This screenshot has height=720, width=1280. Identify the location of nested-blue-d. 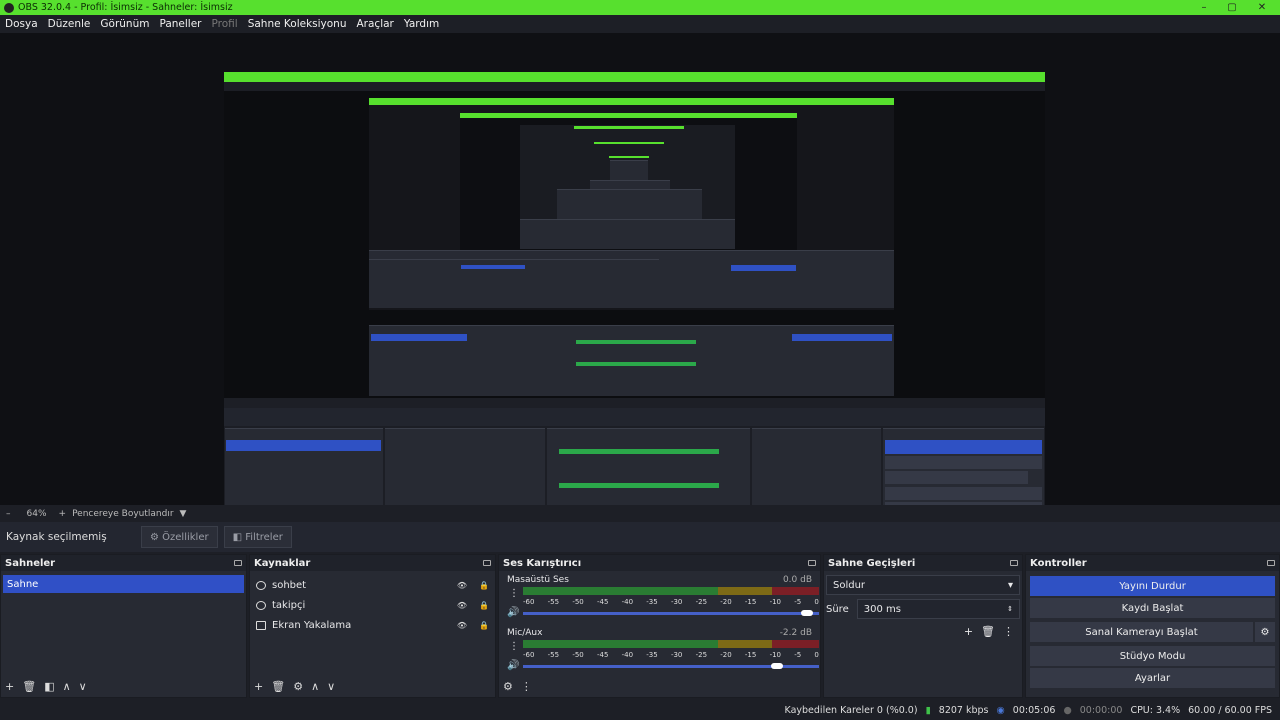
(842, 337).